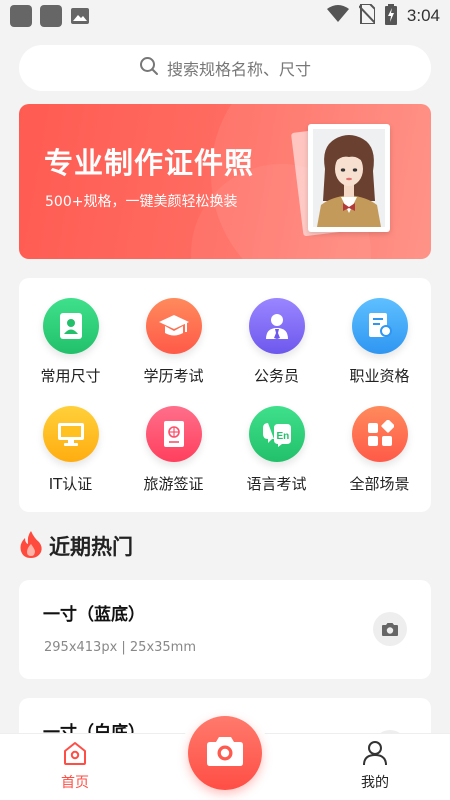 The width and height of the screenshot is (450, 800). Describe the element at coordinates (375, 783) in the screenshot. I see `nav-mine-label: 我的` at that location.